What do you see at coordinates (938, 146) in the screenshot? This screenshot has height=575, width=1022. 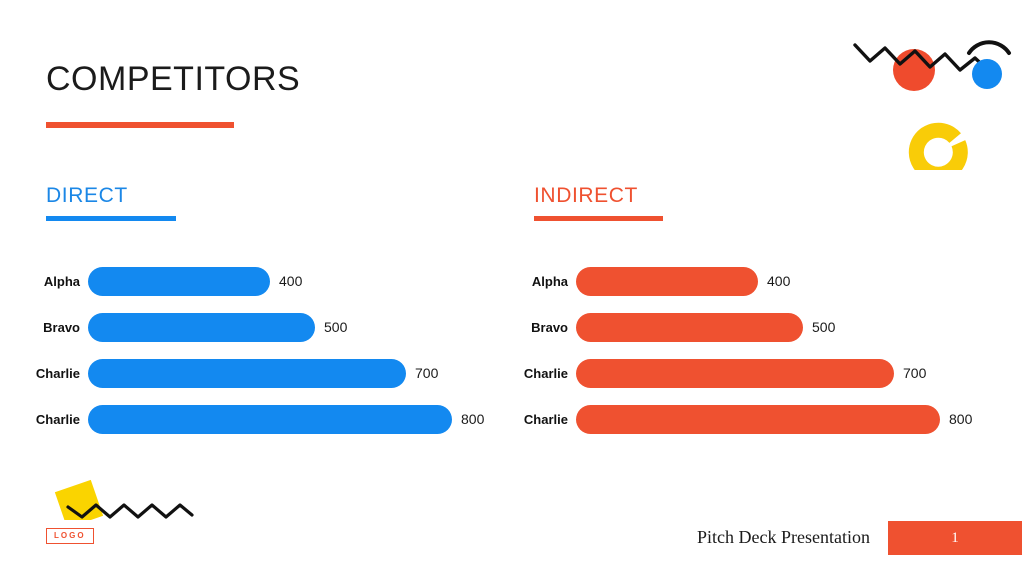 I see `yellow-c-ring-icon` at bounding box center [938, 146].